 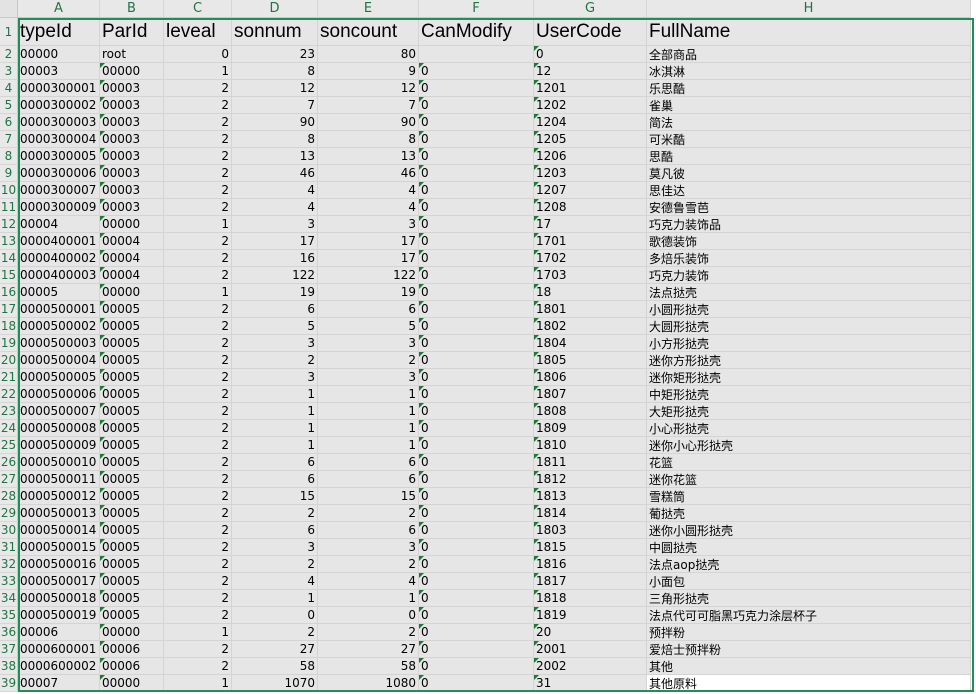 I want to click on header-cell: leveal, so click(x=198, y=32).